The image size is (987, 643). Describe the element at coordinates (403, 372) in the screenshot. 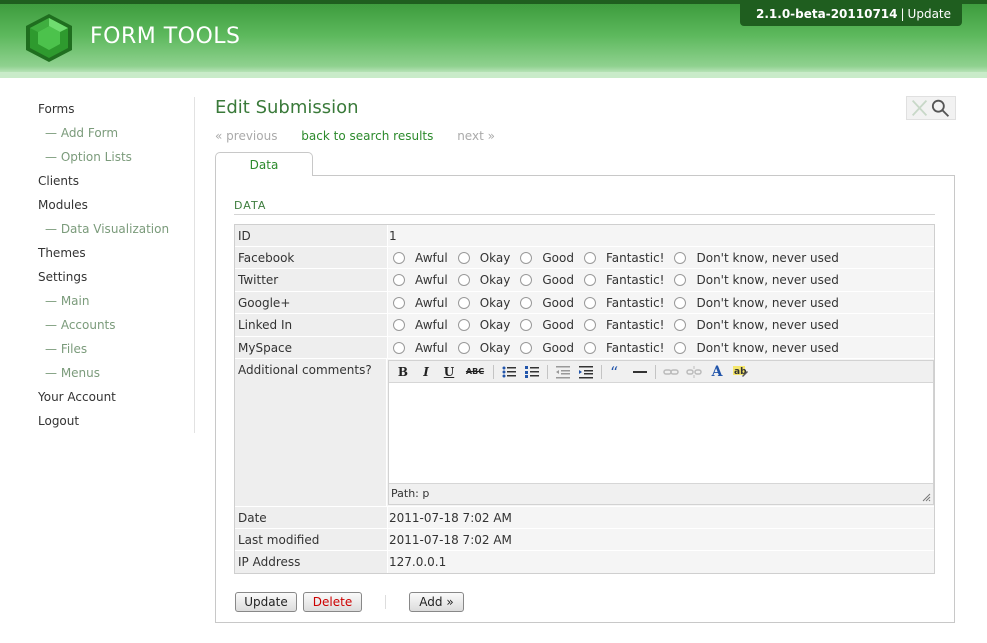

I see `bold-icon: B` at that location.